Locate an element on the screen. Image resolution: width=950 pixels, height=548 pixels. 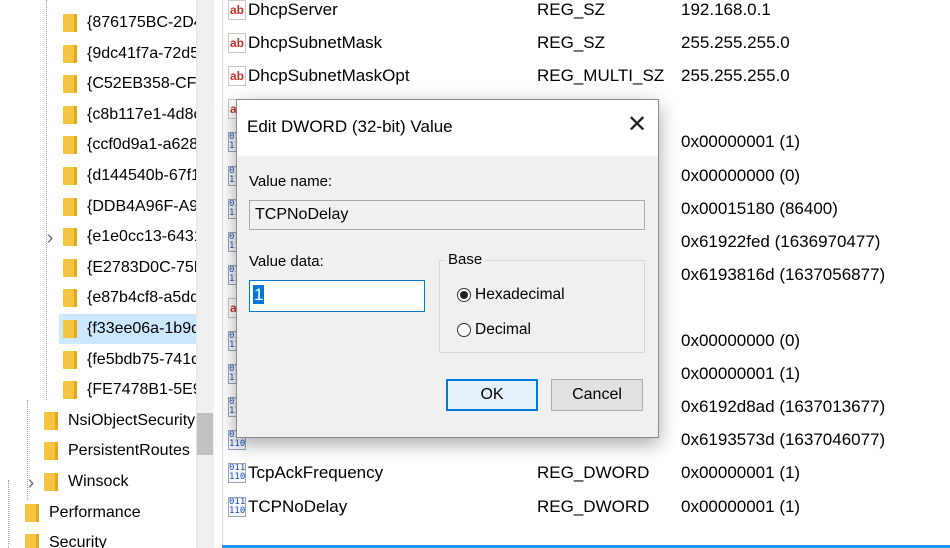
value-data: 0x00000000 (0) is located at coordinates (741, 340).